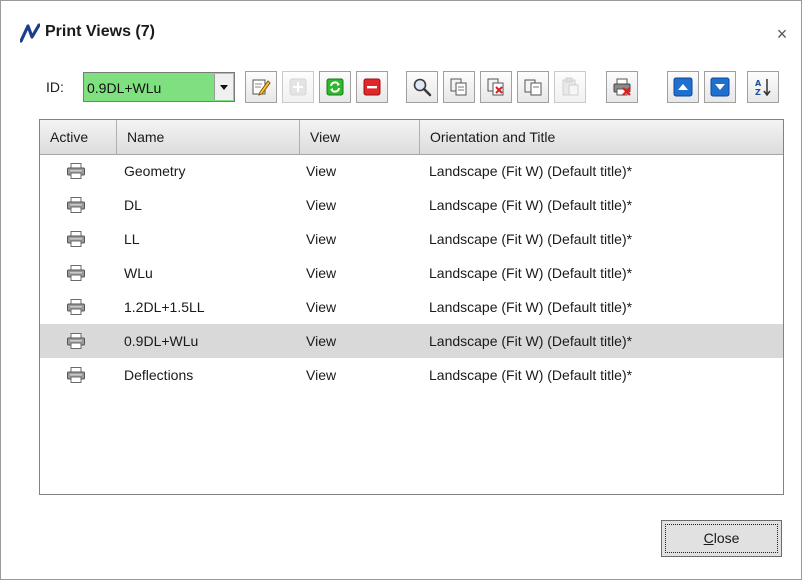  I want to click on refresh-button, so click(335, 87).